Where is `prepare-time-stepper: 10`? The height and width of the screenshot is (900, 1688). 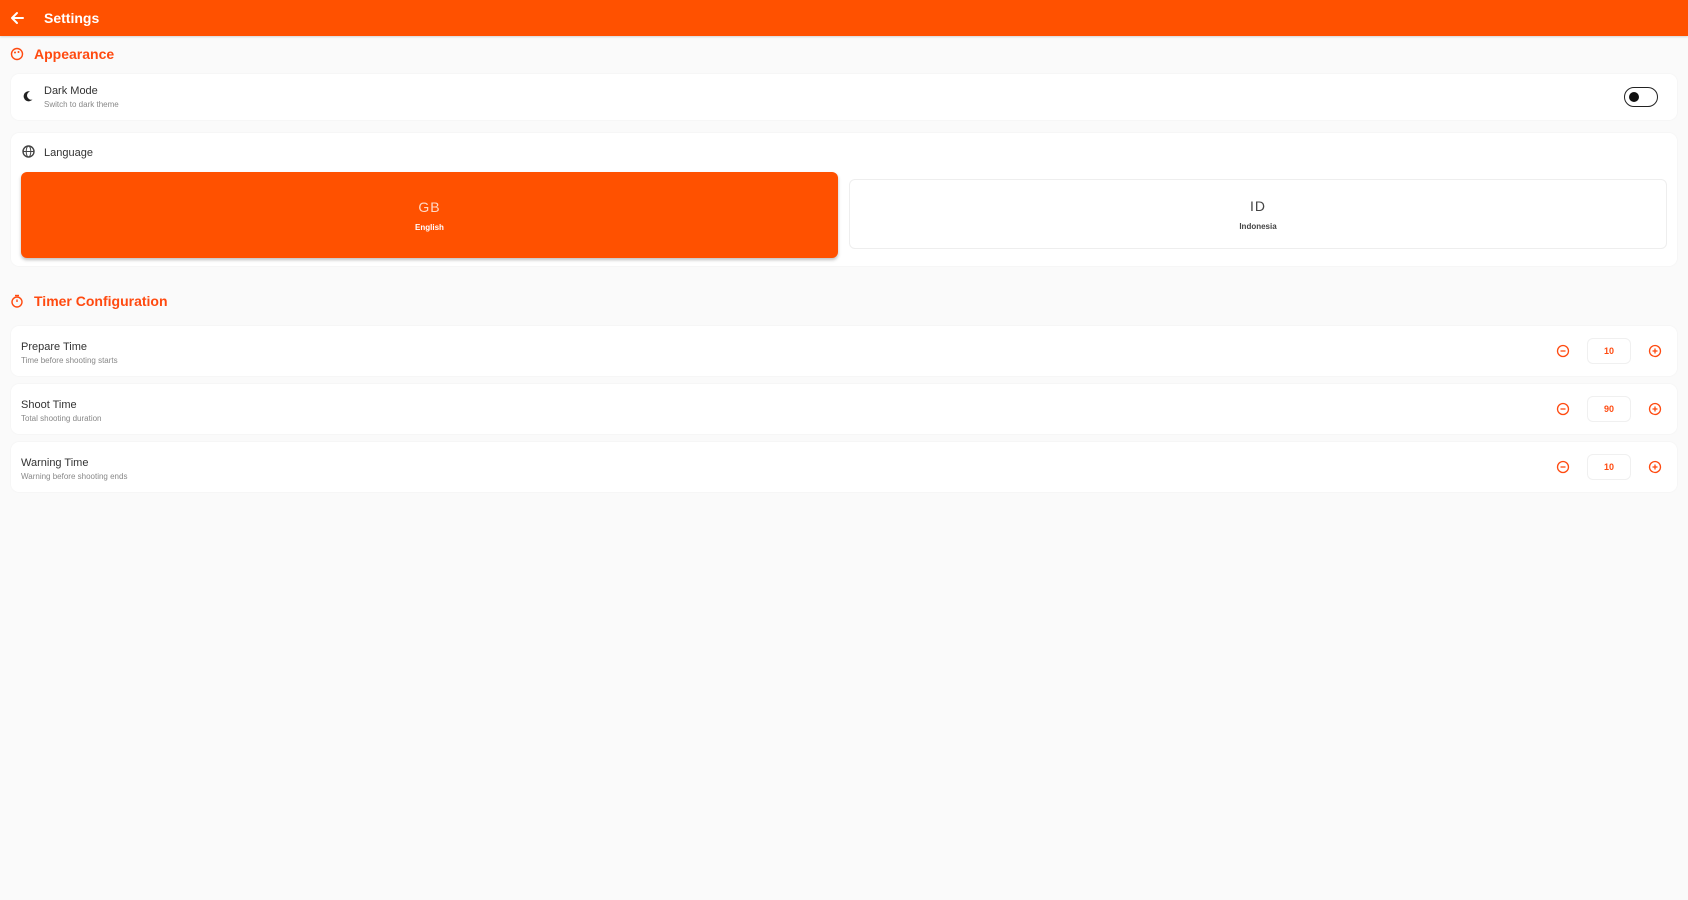 prepare-time-stepper: 10 is located at coordinates (1609, 351).